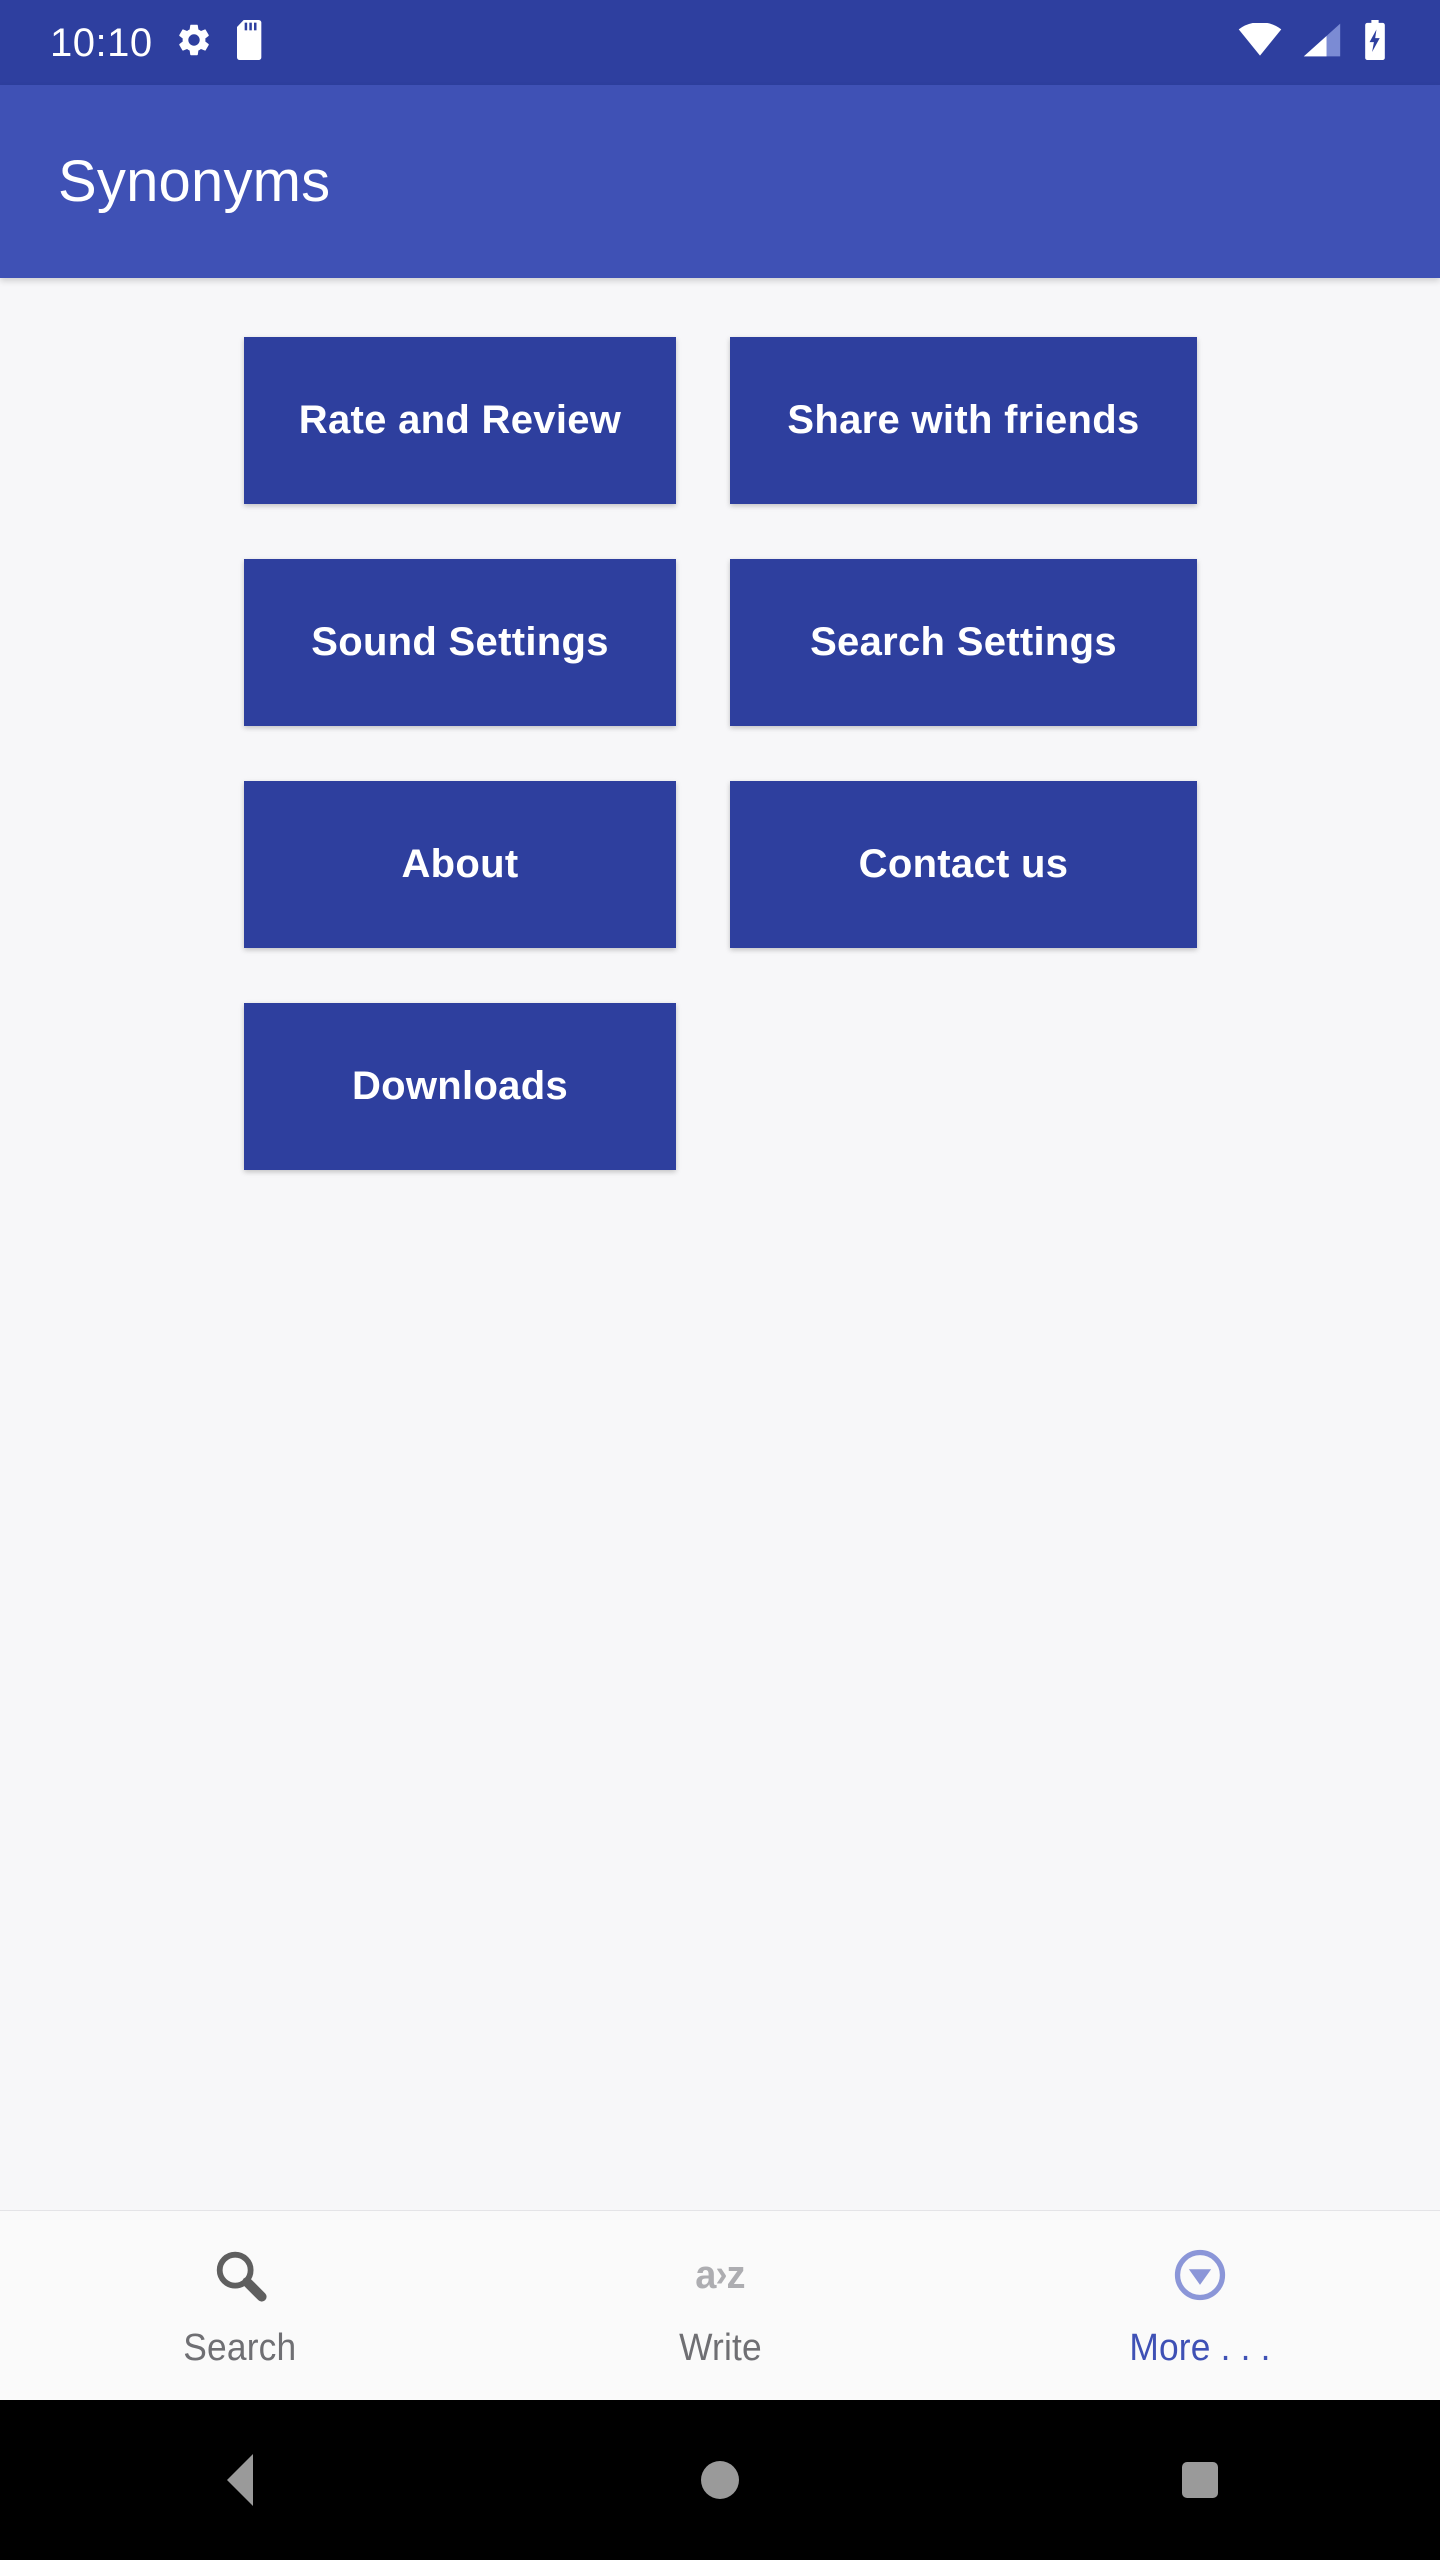  I want to click on status-bar: 10:10, so click(720, 42).